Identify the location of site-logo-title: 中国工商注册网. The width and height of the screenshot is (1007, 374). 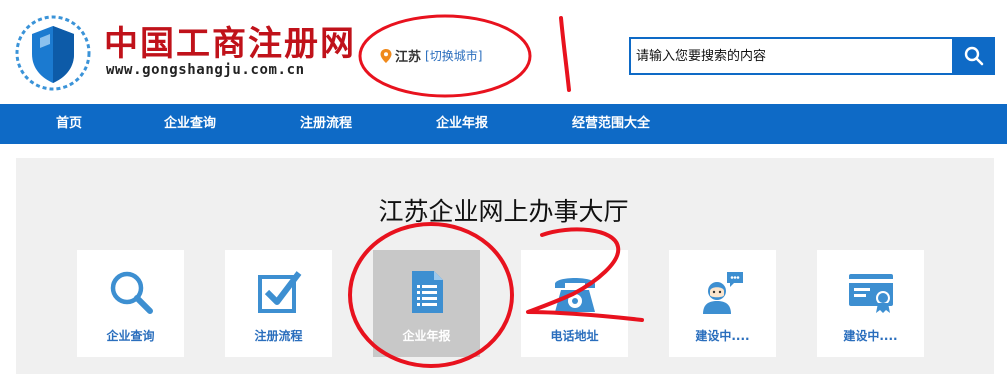
(230, 40).